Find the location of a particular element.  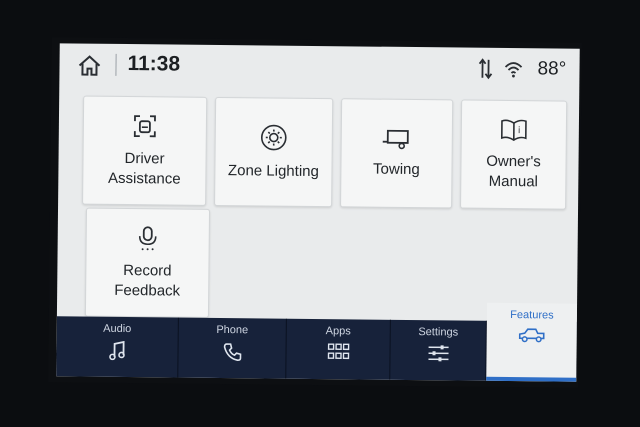

wifi-icon is located at coordinates (513, 70).